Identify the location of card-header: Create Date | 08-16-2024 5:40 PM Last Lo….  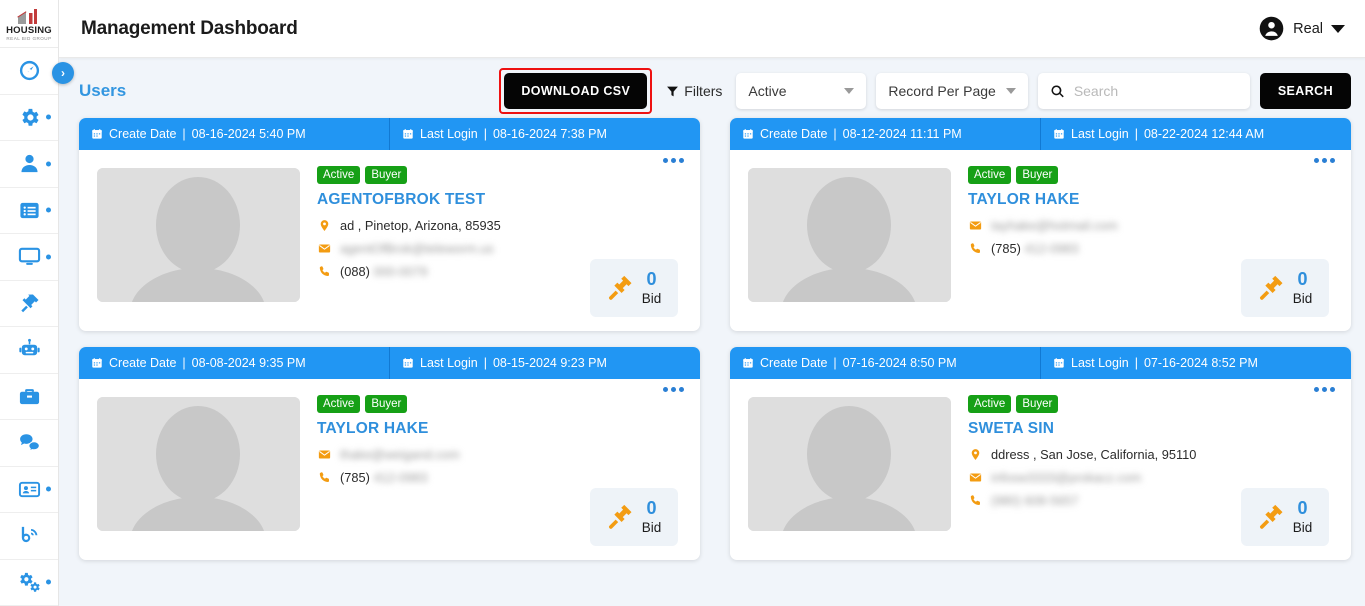
(389, 134).